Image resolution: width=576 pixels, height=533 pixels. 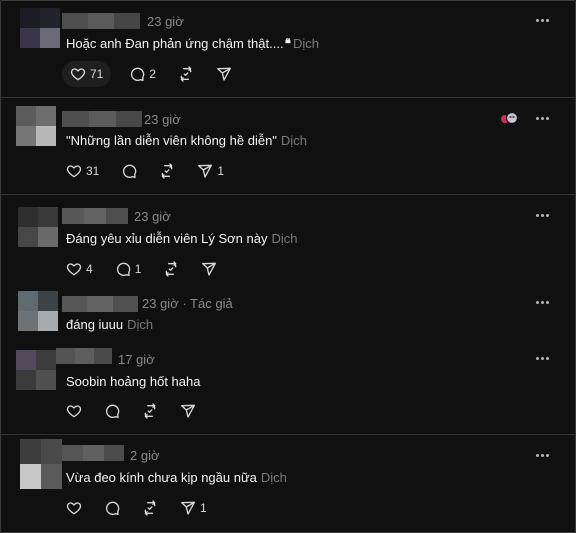 I want to click on comment-text-content: Soobin hoảng hốt haha, so click(x=133, y=381).